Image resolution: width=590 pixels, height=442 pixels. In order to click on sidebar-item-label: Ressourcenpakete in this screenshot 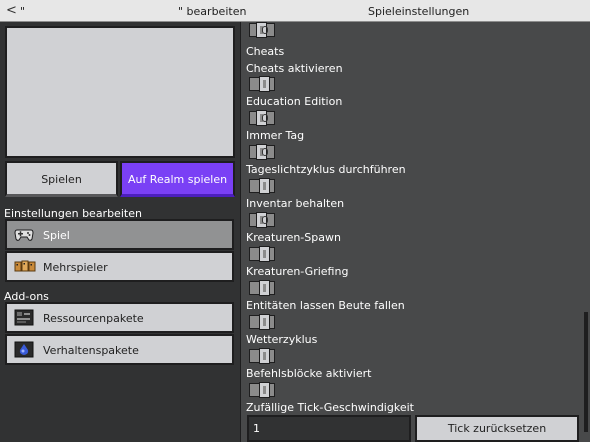, I will do `click(93, 318)`.